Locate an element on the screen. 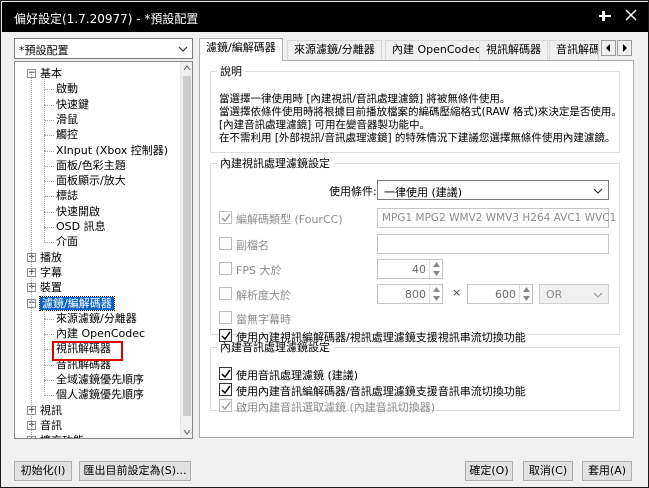  tree-item-label: 全域濾鏡優先順序 is located at coordinates (100, 379).